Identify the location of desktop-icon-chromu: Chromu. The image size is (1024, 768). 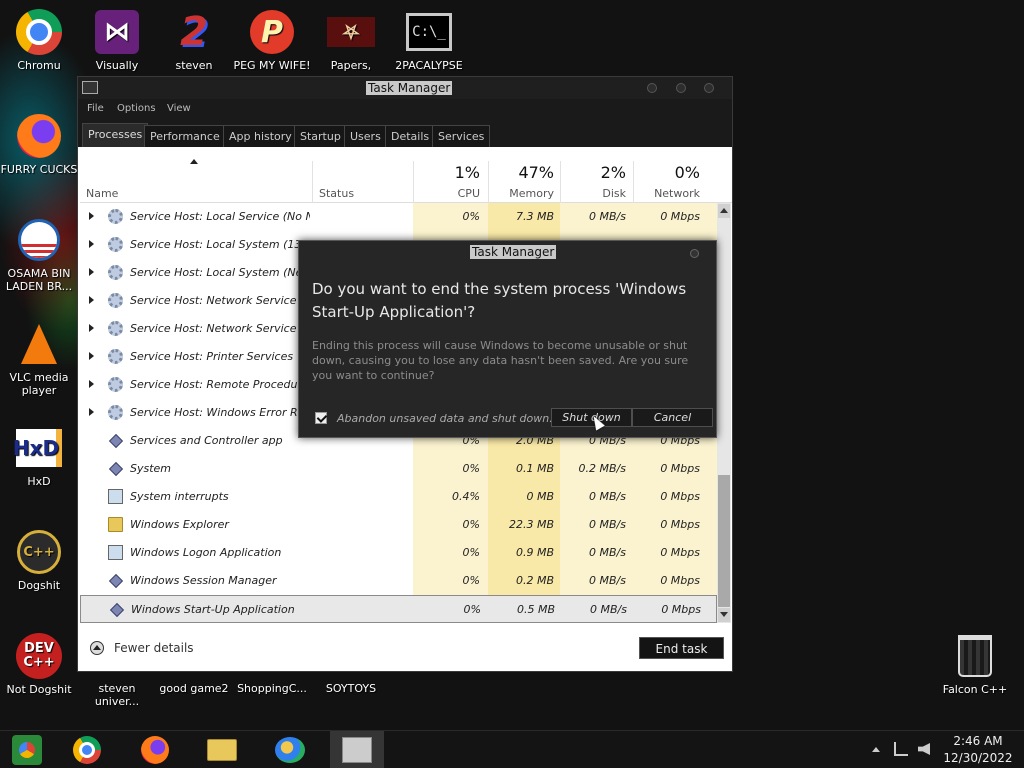
(39, 40).